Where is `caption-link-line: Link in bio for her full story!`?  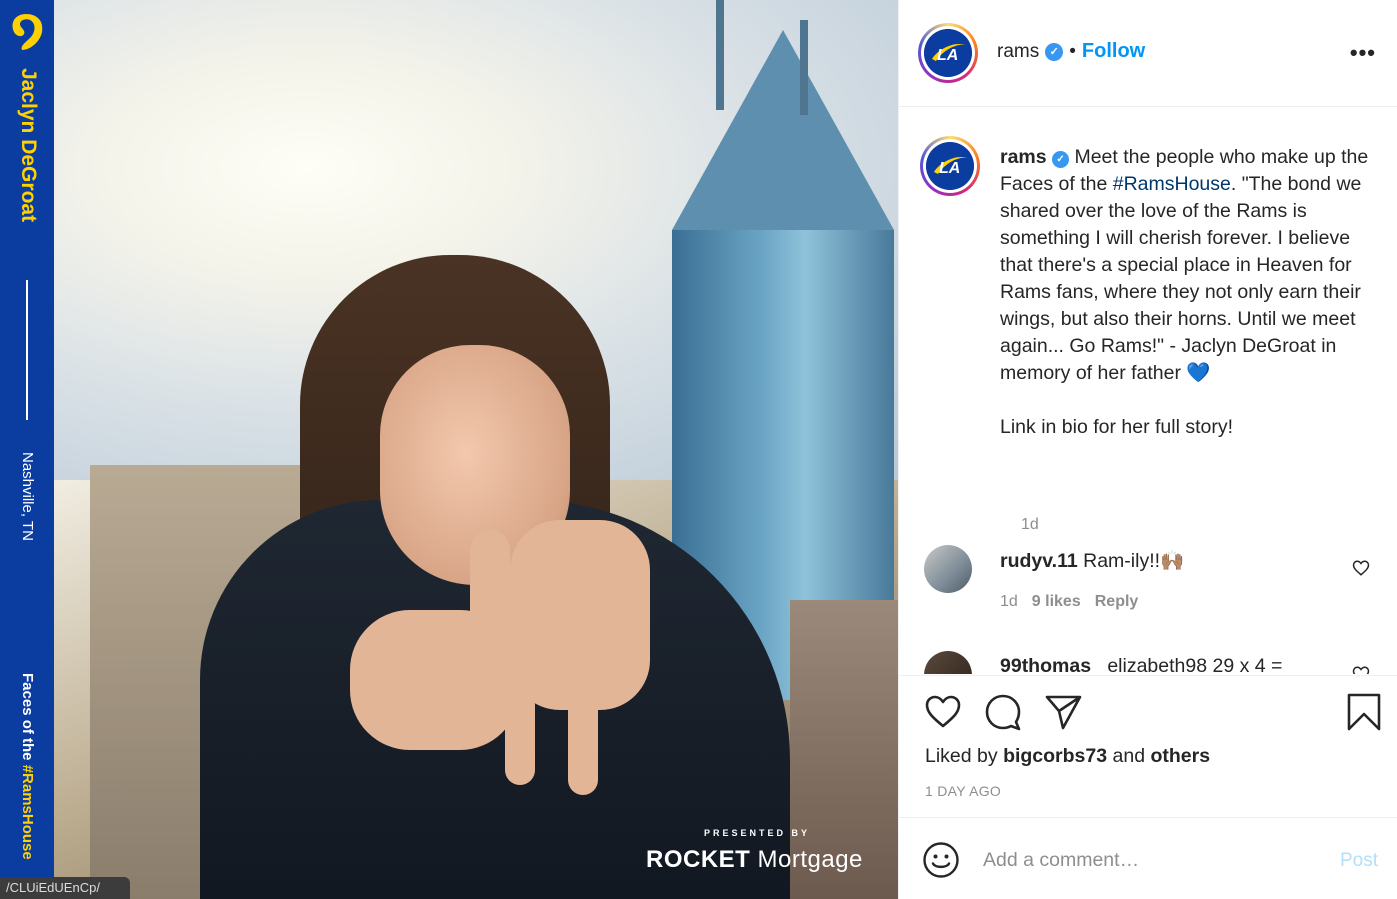
caption-link-line: Link in bio for her full story! is located at coordinates (1117, 427).